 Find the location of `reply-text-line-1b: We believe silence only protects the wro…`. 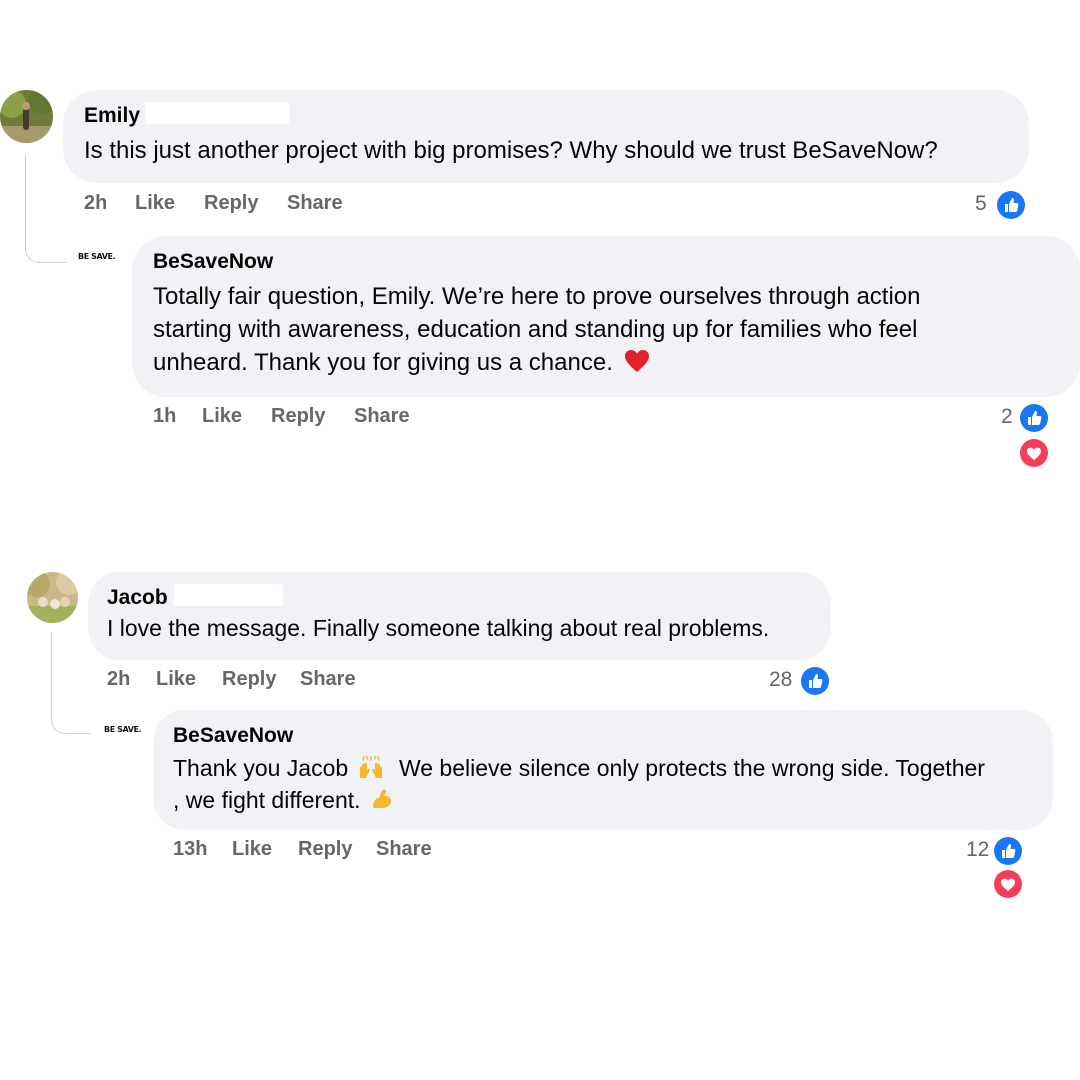

reply-text-line-1b: We believe silence only protects the wro… is located at coordinates (691, 768).